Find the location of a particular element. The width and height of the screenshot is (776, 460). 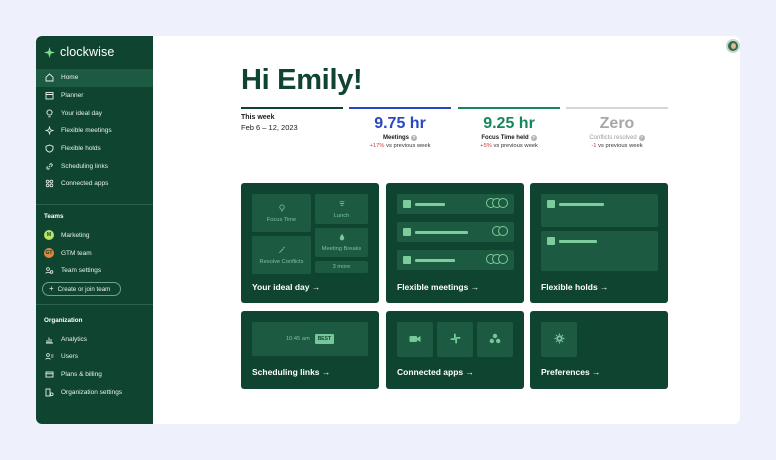

scheduling-links-card: 10:45 am BEST Scheduling links → is located at coordinates (310, 350).